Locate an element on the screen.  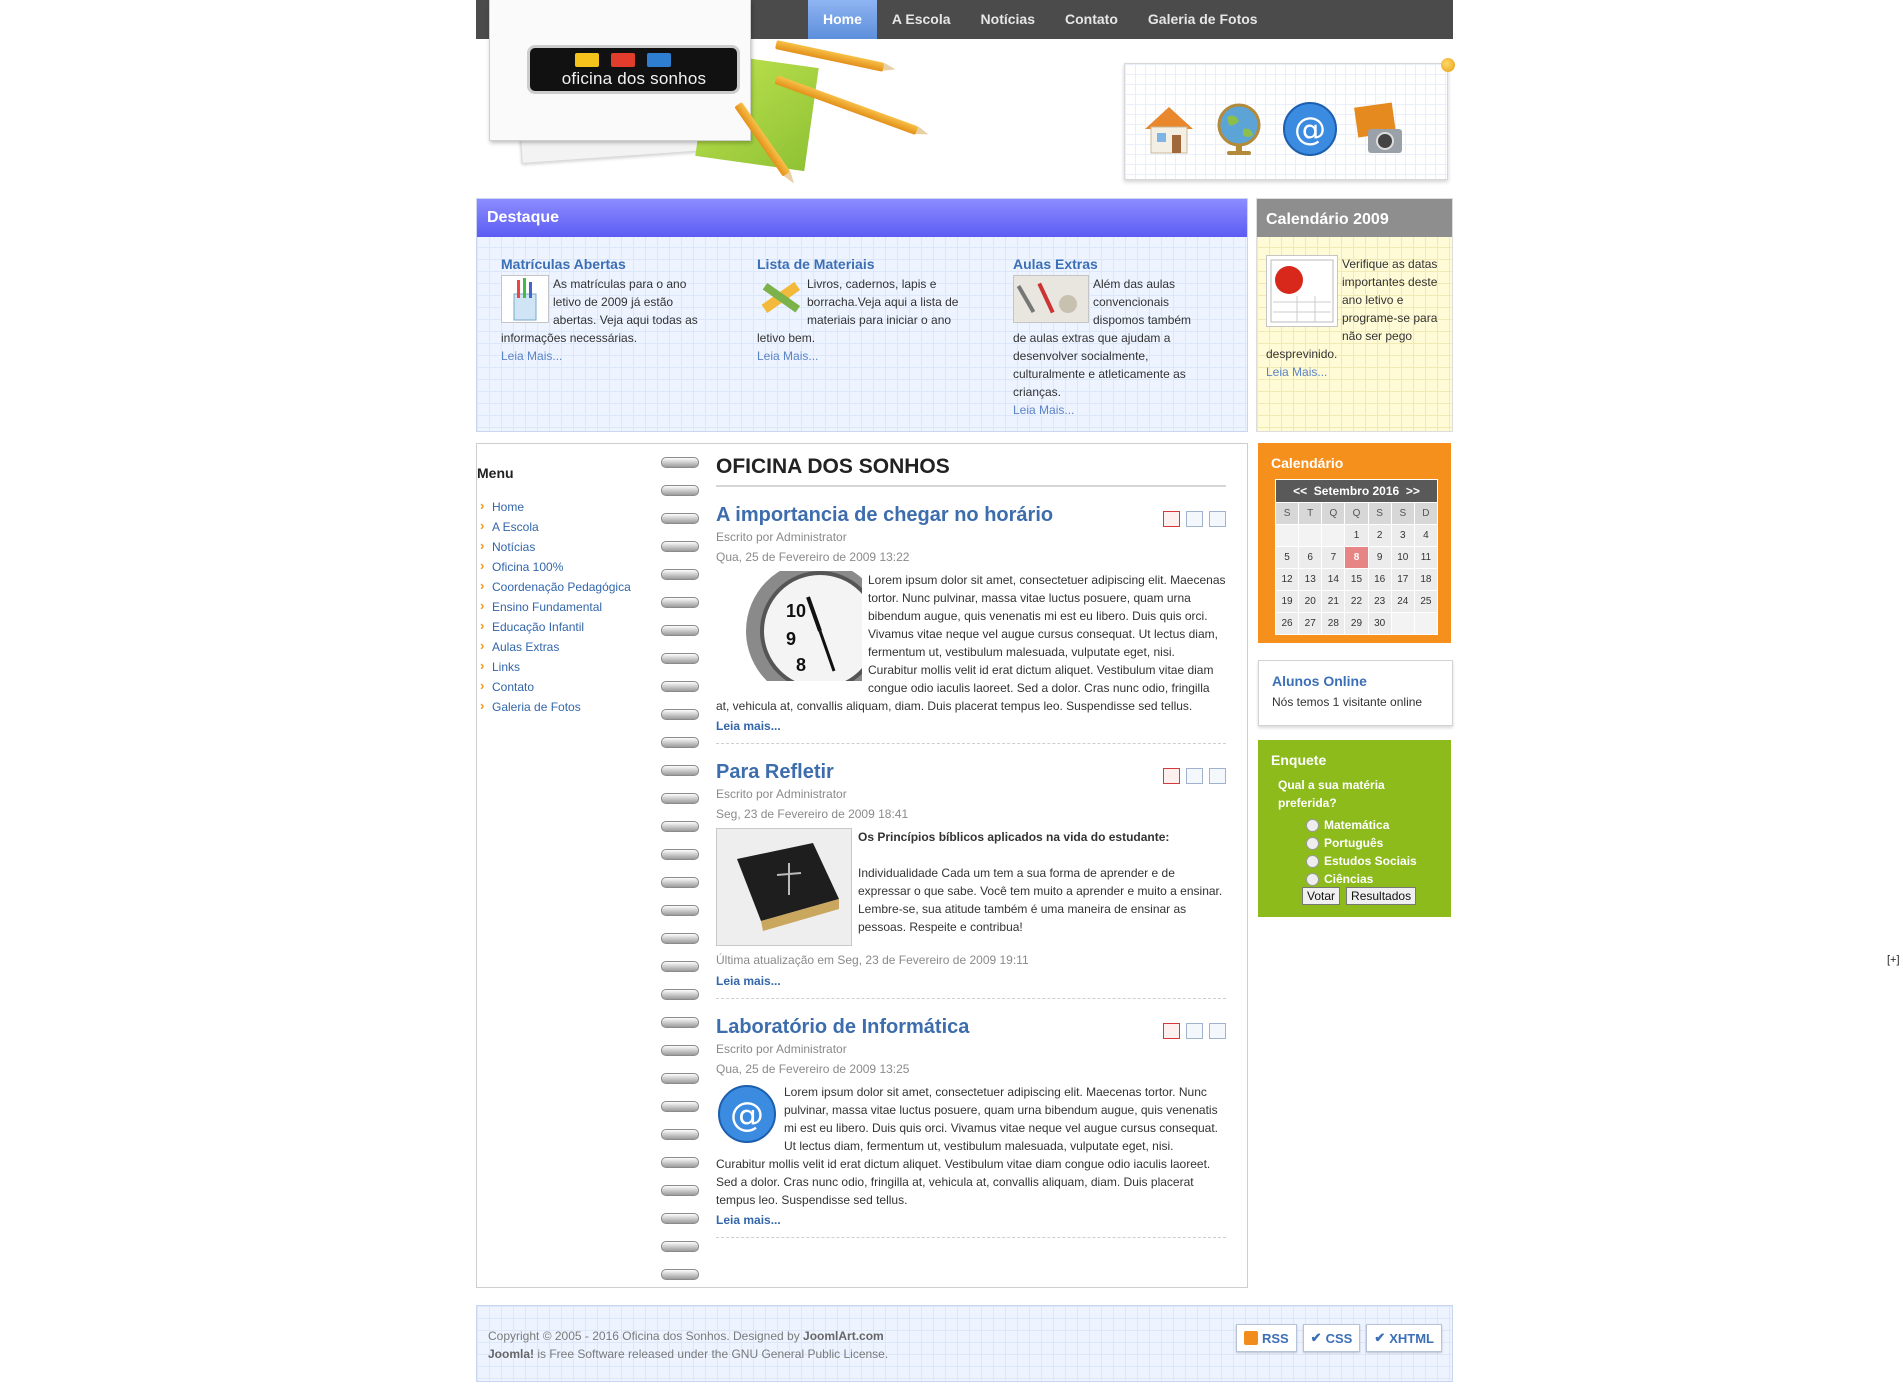
css-badge: ✔ CSS is located at coordinates (1331, 1338).